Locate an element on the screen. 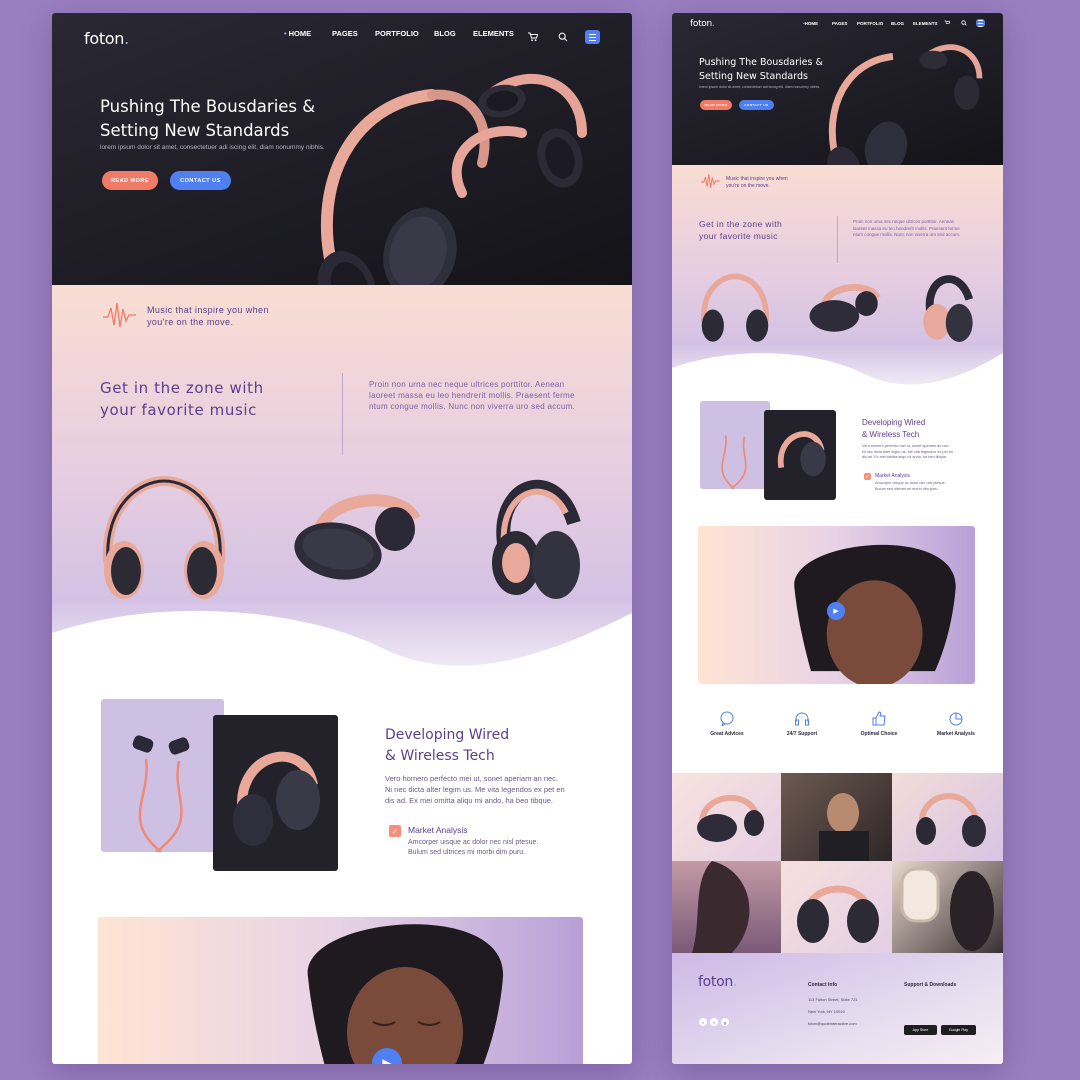 The width and height of the screenshot is (1080, 1080). mini-tech-title: Developing Wired & Wireless Tech is located at coordinates (894, 428).